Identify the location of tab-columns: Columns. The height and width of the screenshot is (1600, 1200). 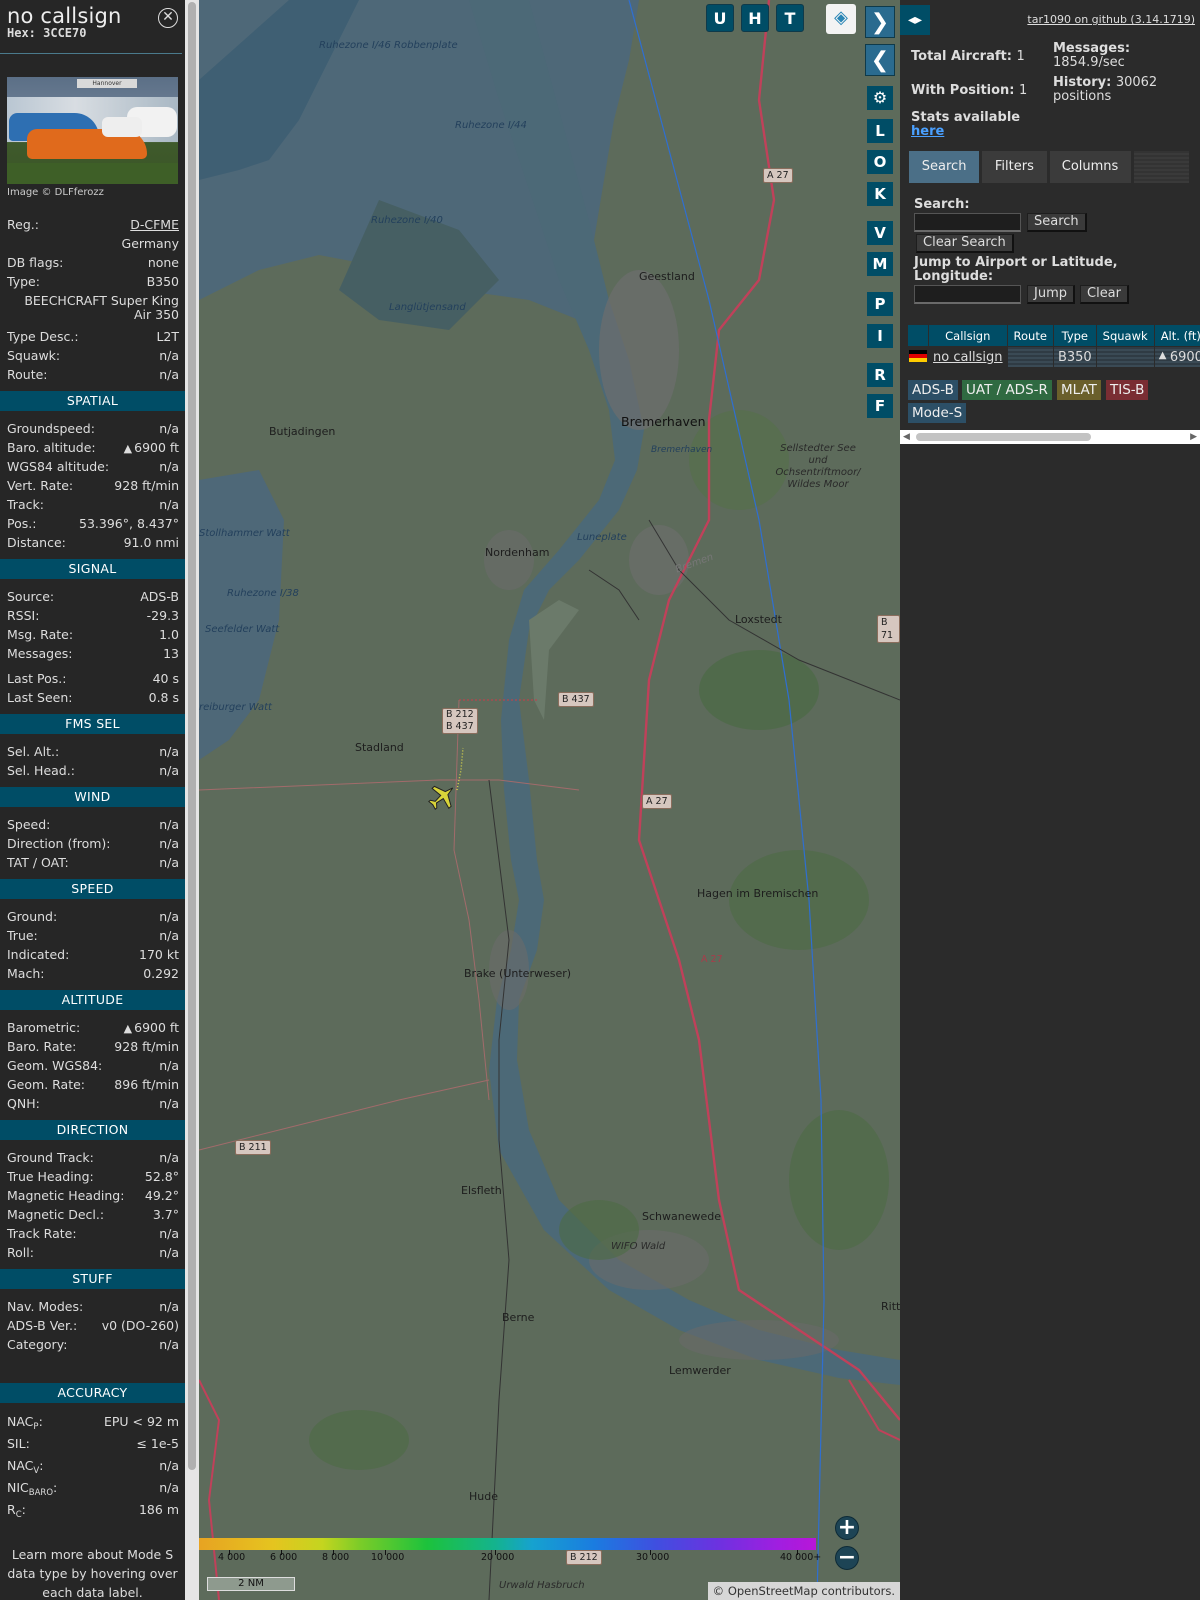
(1090, 167).